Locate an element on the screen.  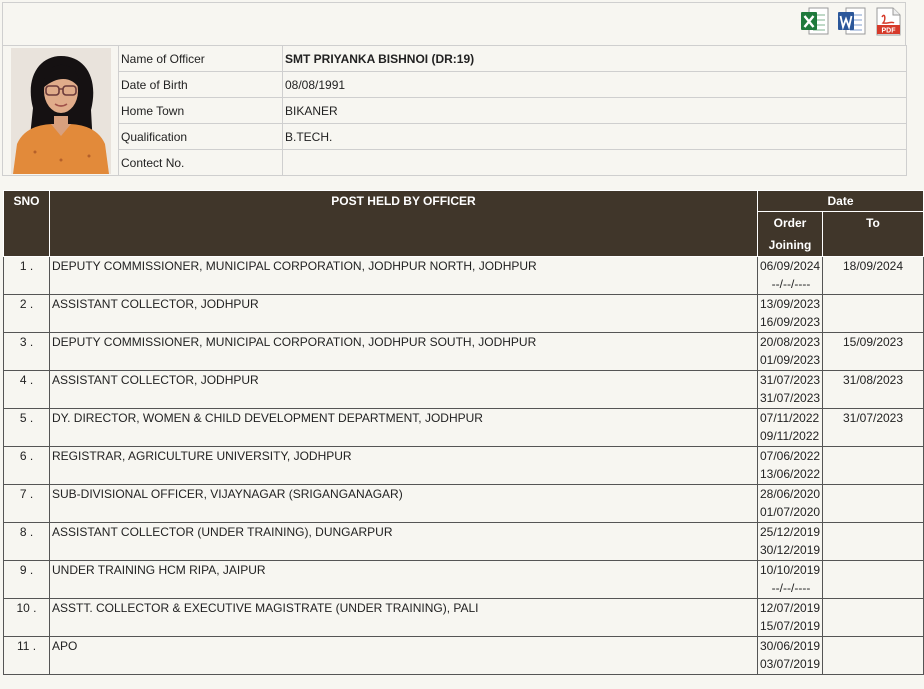
joining-date: 16/09/2023 is located at coordinates (790, 322).